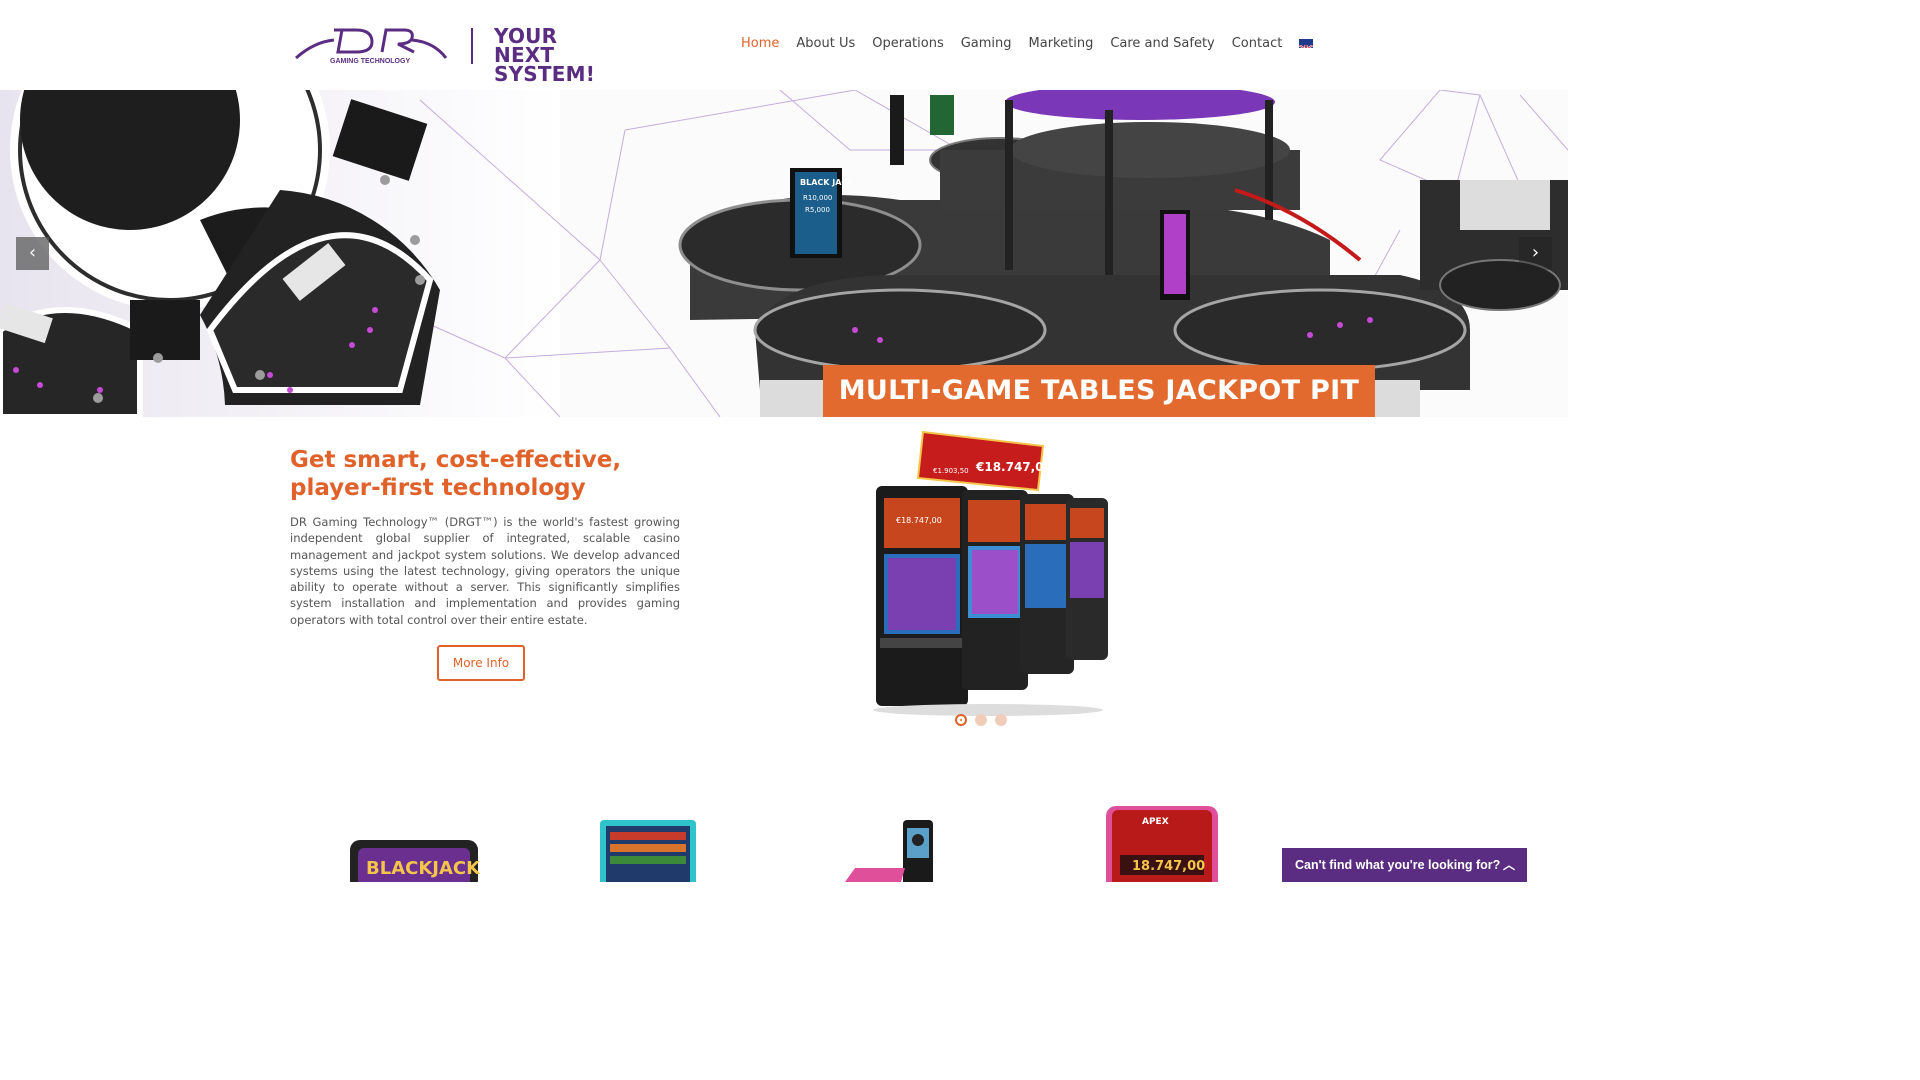 This screenshot has height=1080, width=1920. I want to click on tagline-line-1: YOUR NEXT, so click(526, 45).